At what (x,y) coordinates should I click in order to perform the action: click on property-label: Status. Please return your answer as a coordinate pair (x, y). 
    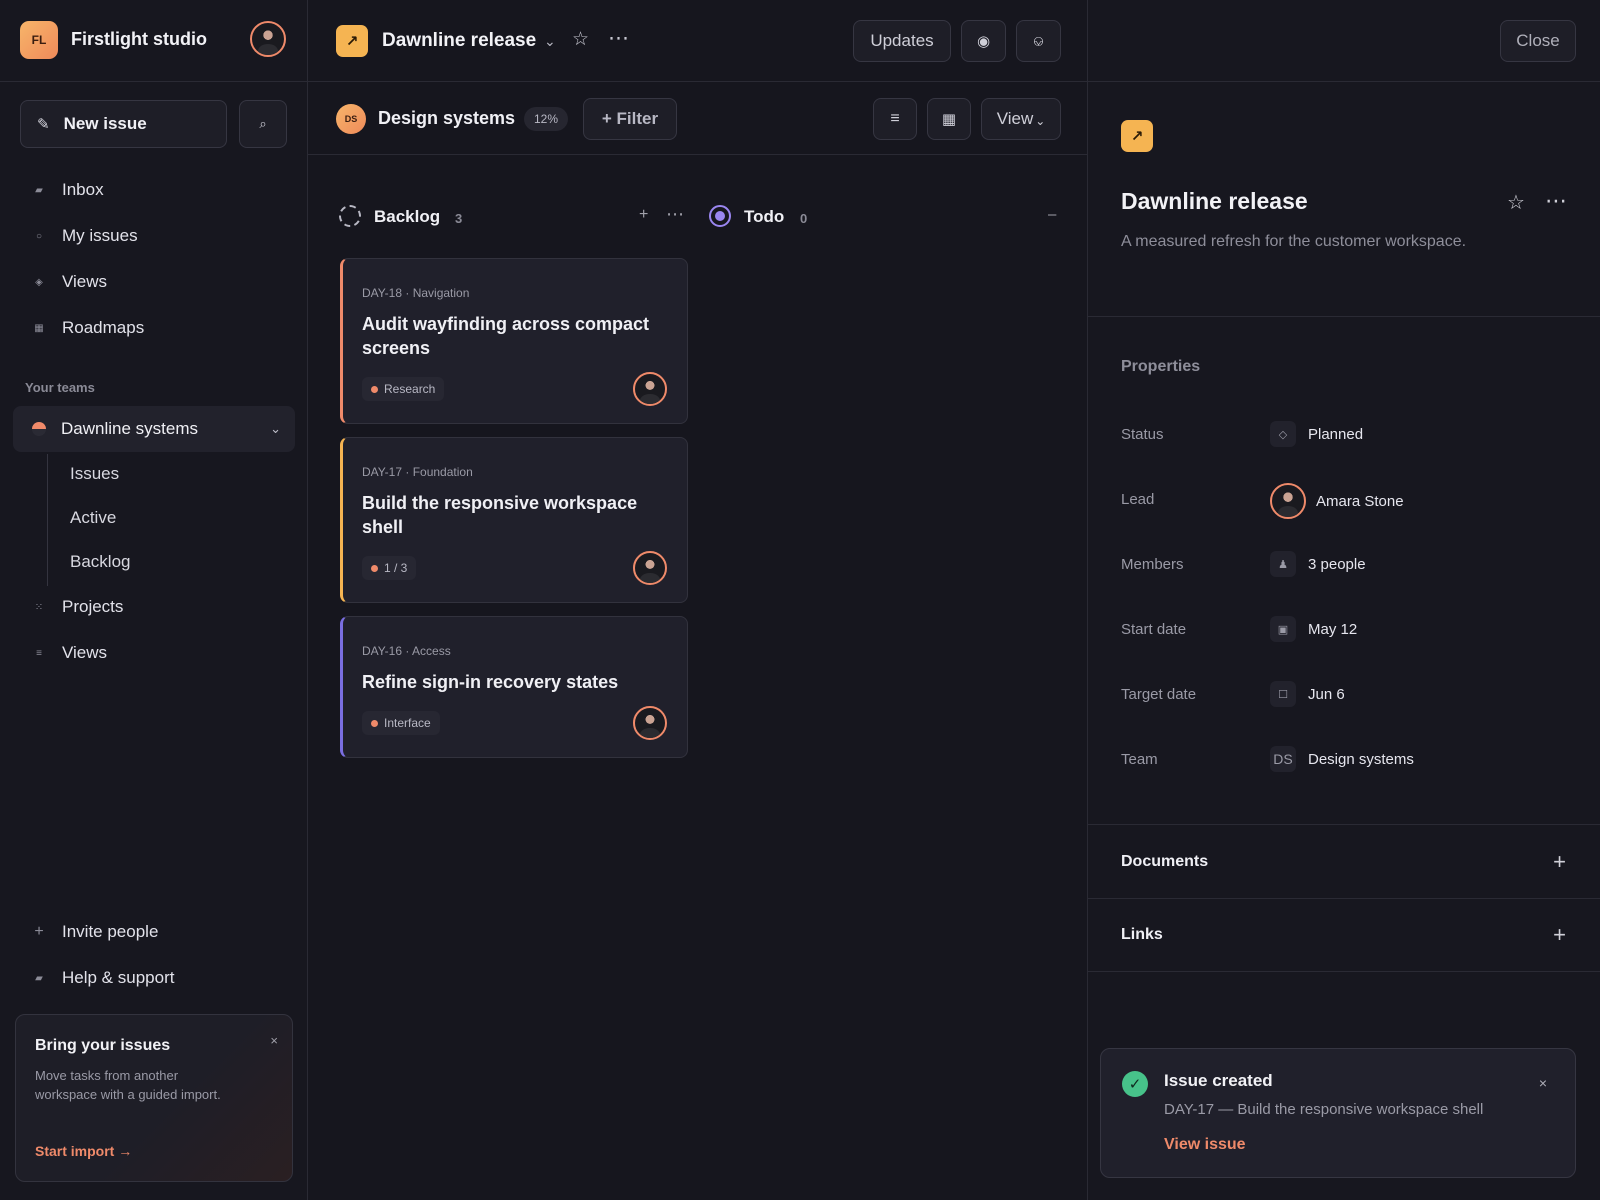
    Looking at the image, I should click on (1142, 434).